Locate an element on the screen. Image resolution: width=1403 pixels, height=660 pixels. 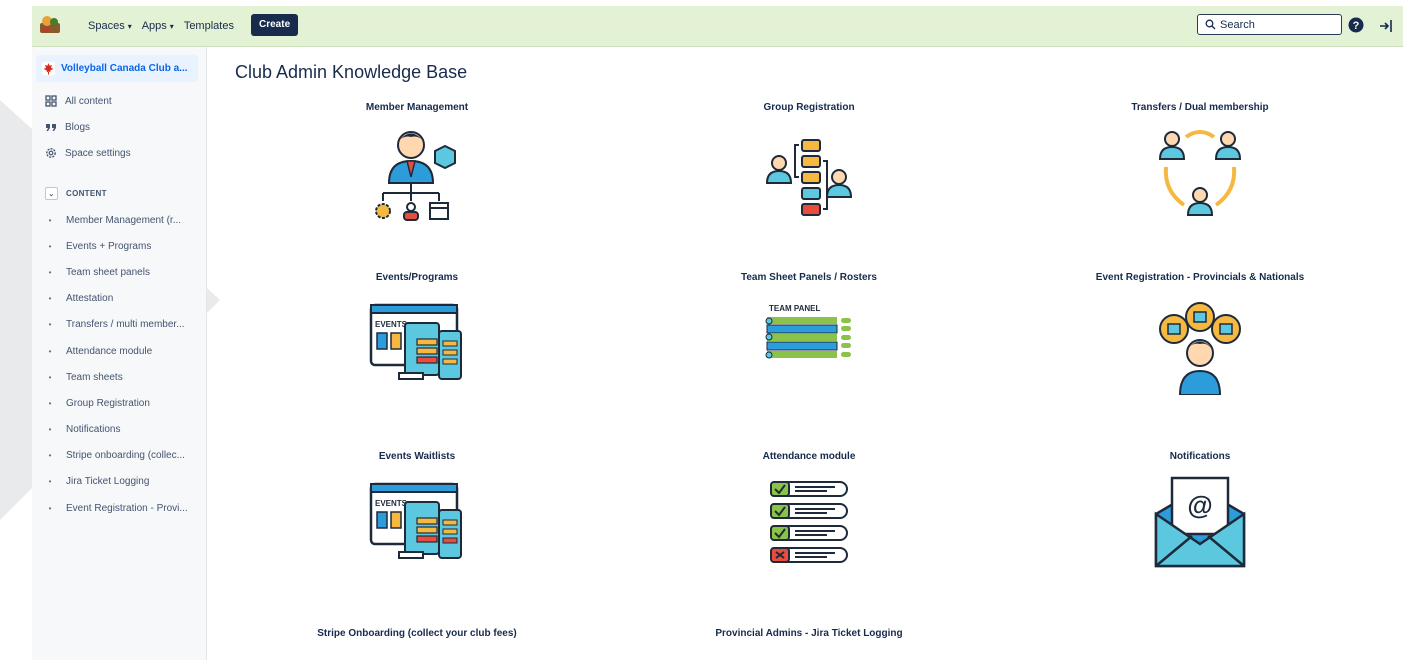
spaces-label: Spaces is located at coordinates (106, 26).